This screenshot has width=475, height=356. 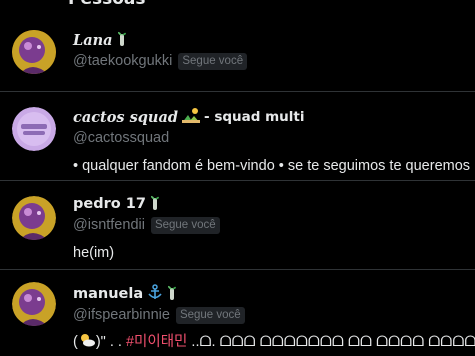 I want to click on user-handle: @ifspearbinnie, so click(x=121, y=315).